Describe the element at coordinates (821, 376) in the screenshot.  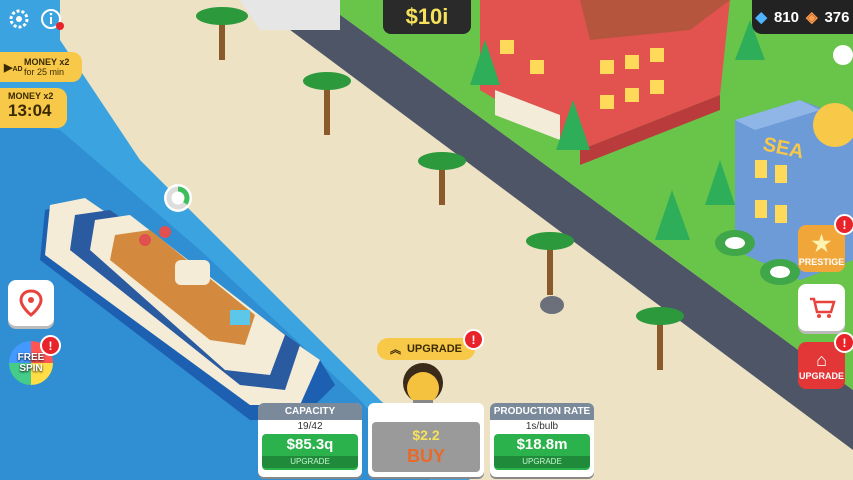
I see `upgrade-side-label: UPGRADE` at that location.